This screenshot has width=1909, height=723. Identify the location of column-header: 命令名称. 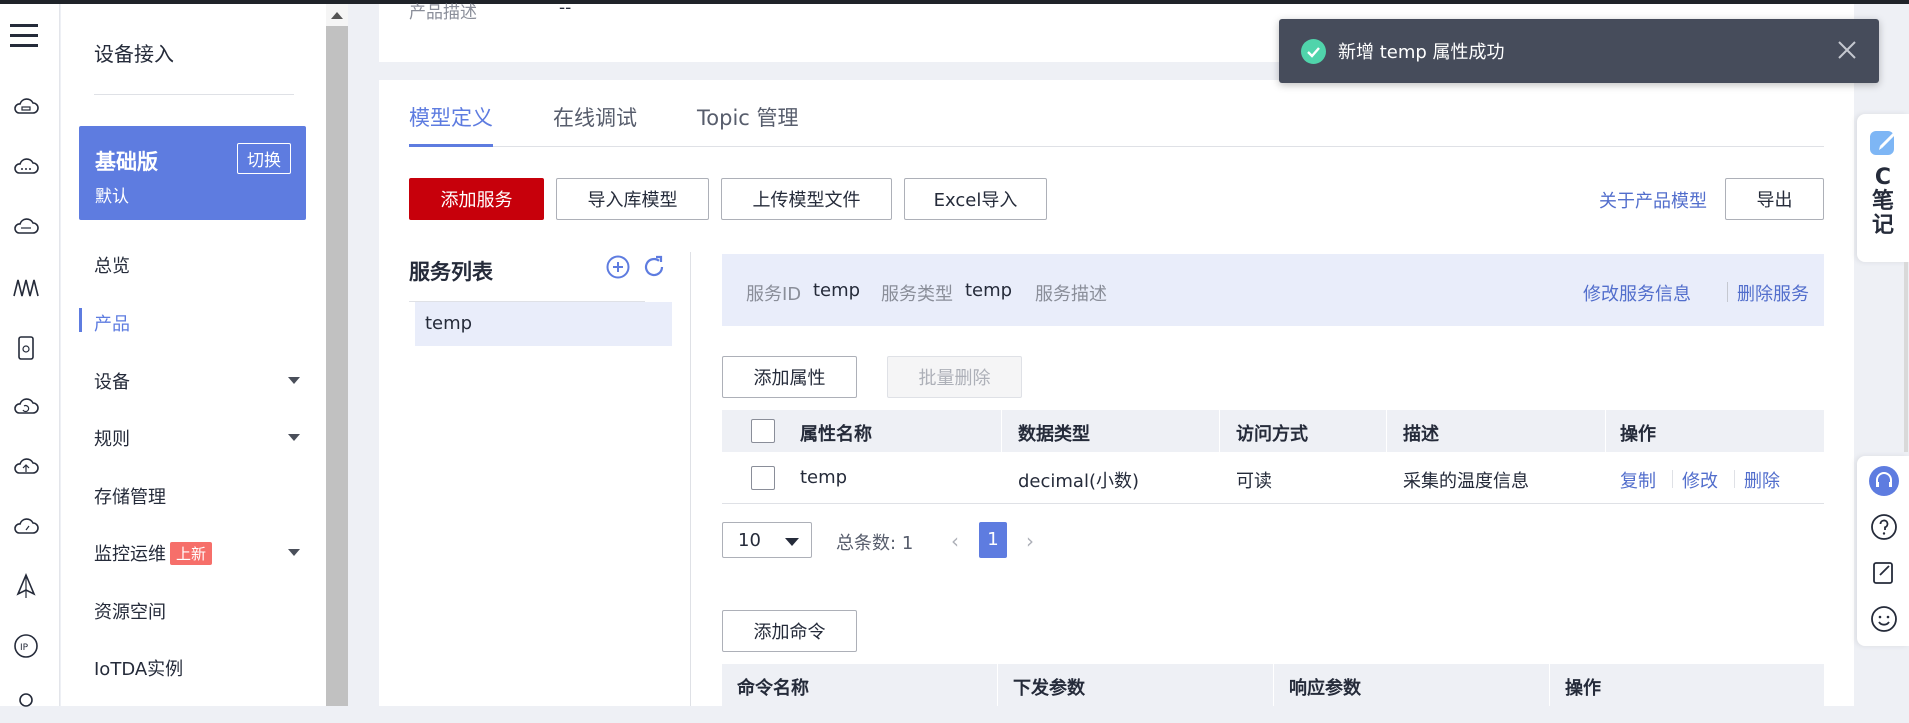
(773, 688).